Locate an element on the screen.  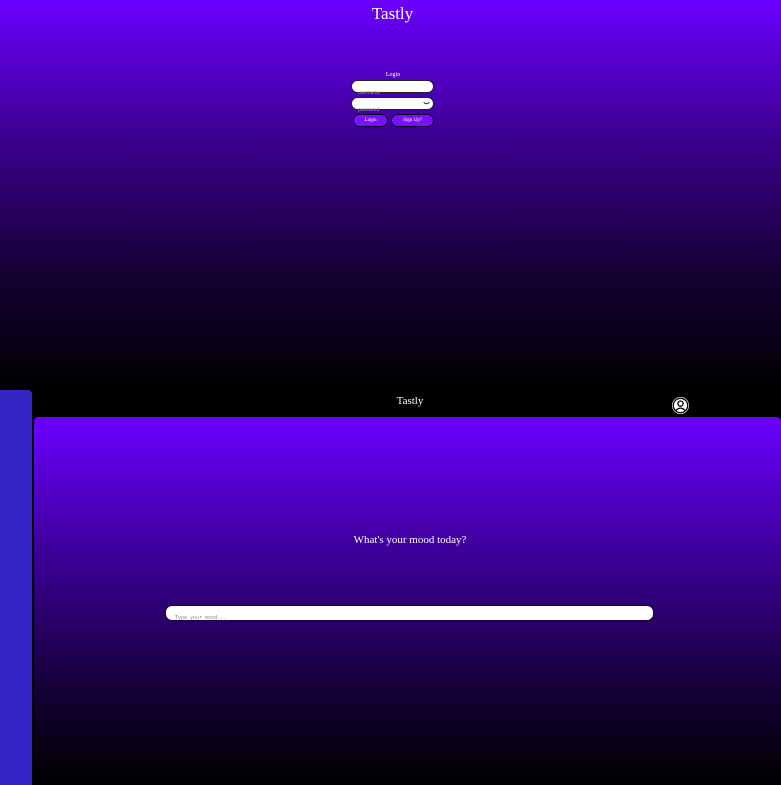
mood-input-wrap is located at coordinates (409, 615).